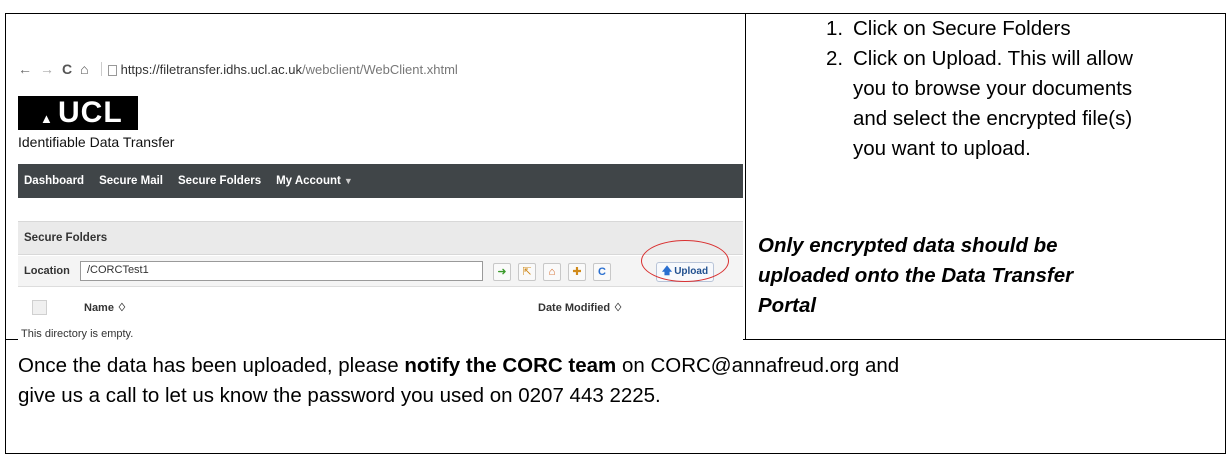 The height and width of the screenshot is (454, 1230). I want to click on go-arrow-icon: ➜, so click(502, 272).